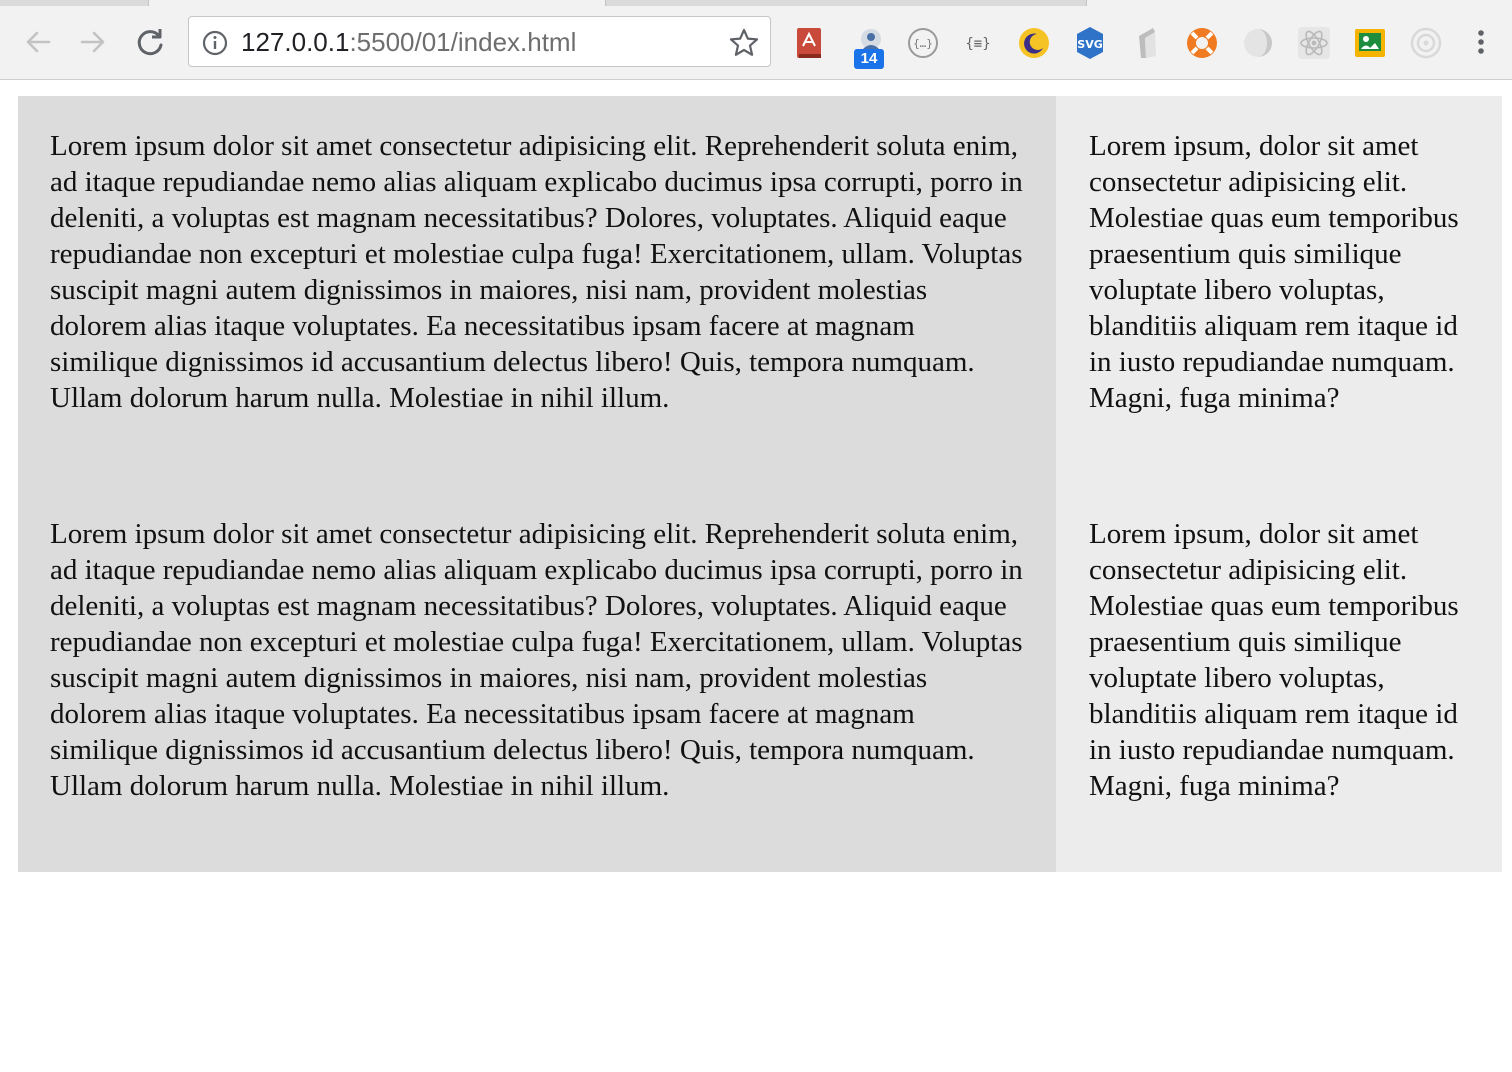 The image size is (1512, 1072). I want to click on info-icon, so click(215, 43).